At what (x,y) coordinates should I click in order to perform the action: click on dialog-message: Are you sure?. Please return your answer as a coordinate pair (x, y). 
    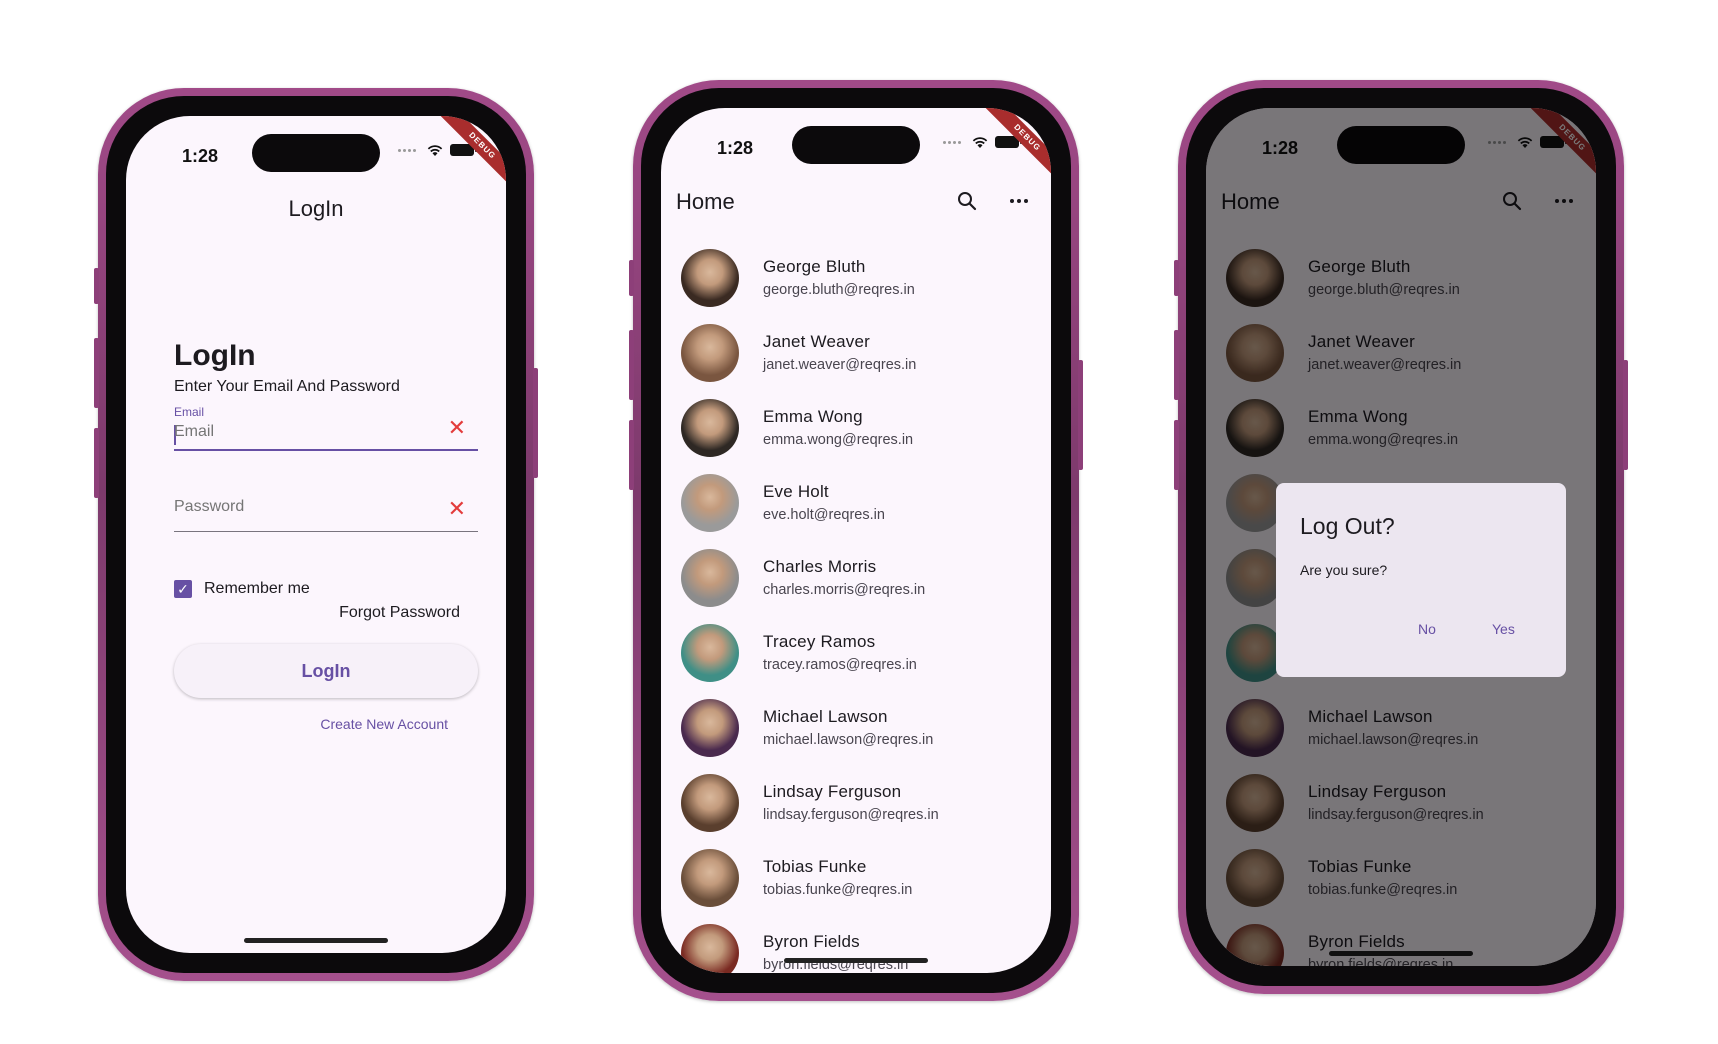
    Looking at the image, I should click on (1344, 570).